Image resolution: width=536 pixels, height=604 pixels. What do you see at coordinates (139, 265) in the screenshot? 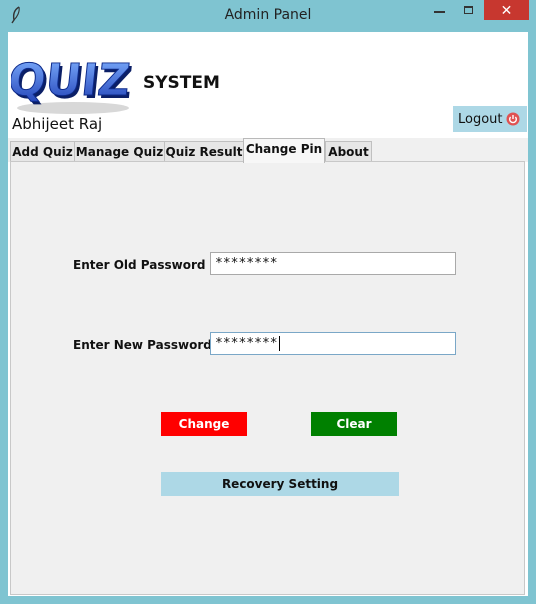
I see `old-password-label: Enter Old Password` at bounding box center [139, 265].